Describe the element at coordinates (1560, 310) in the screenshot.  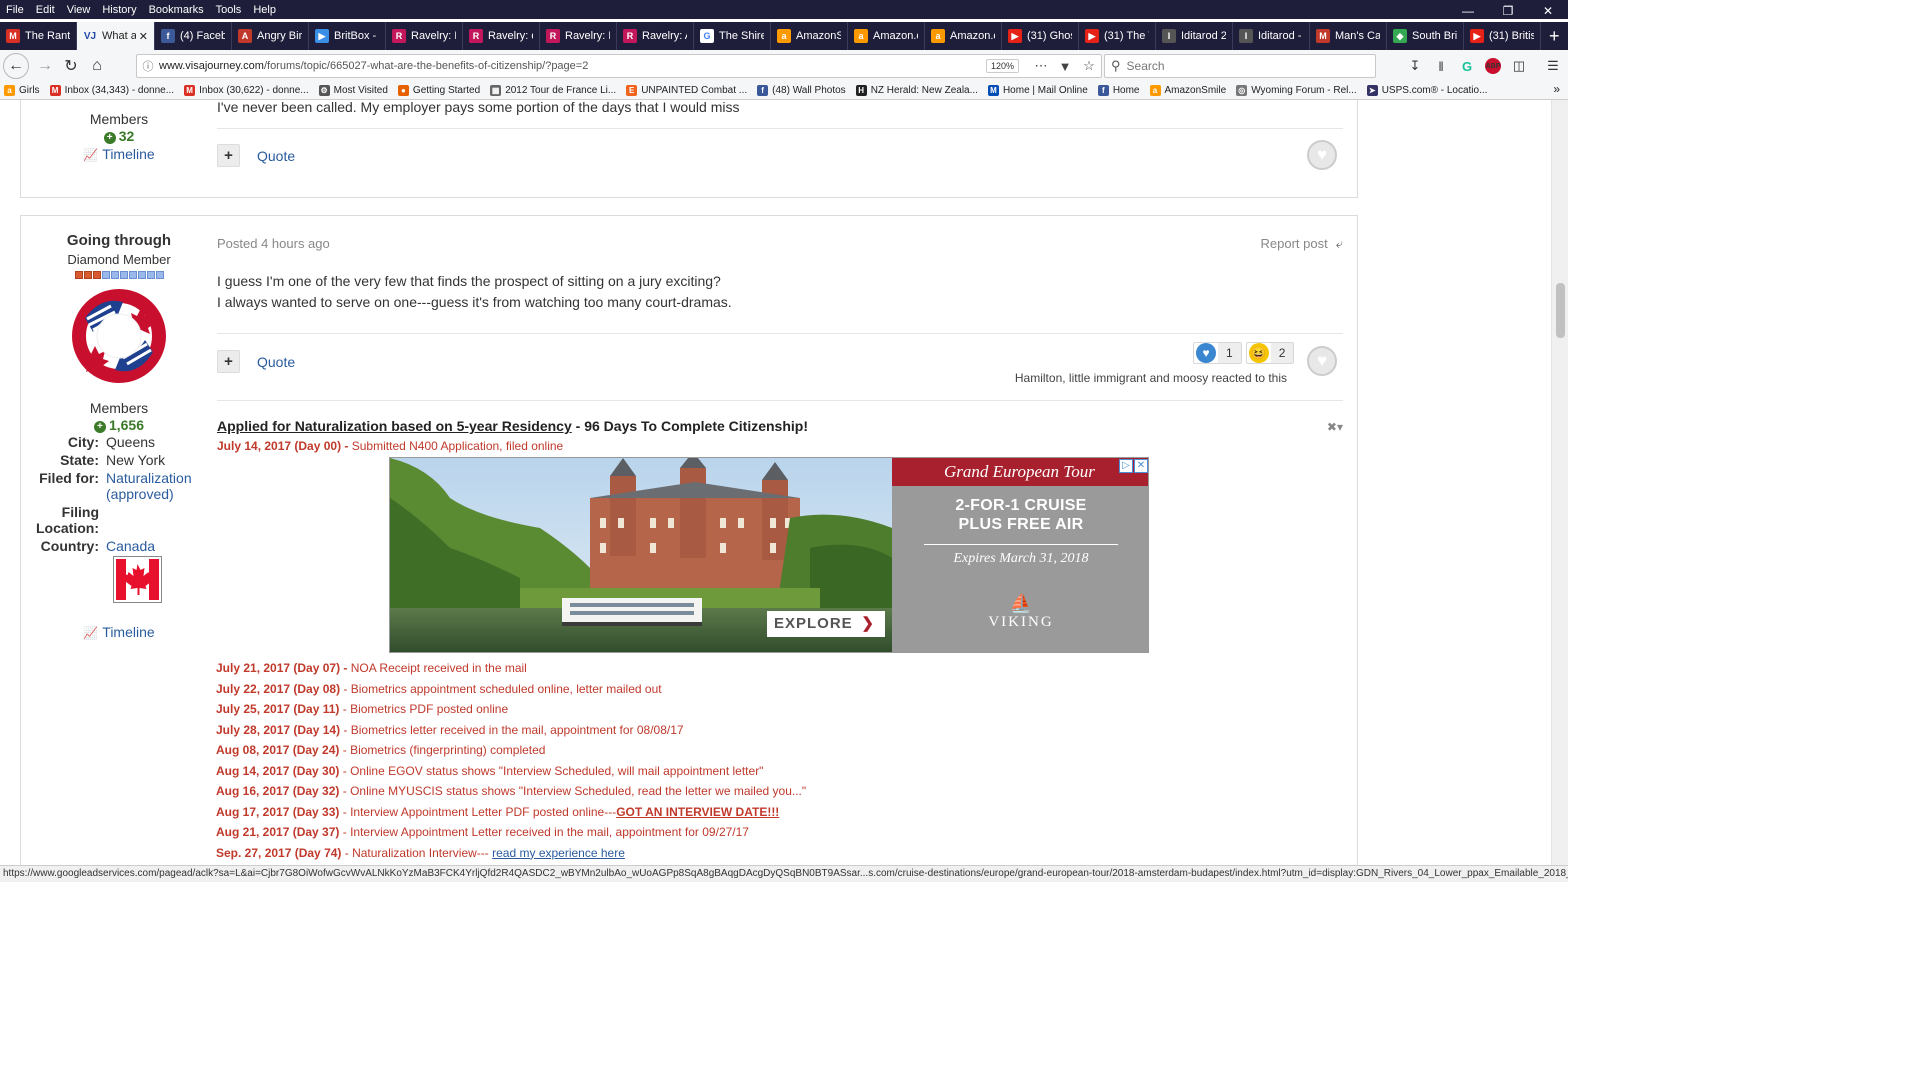
I see `scrollbar-thumb` at that location.